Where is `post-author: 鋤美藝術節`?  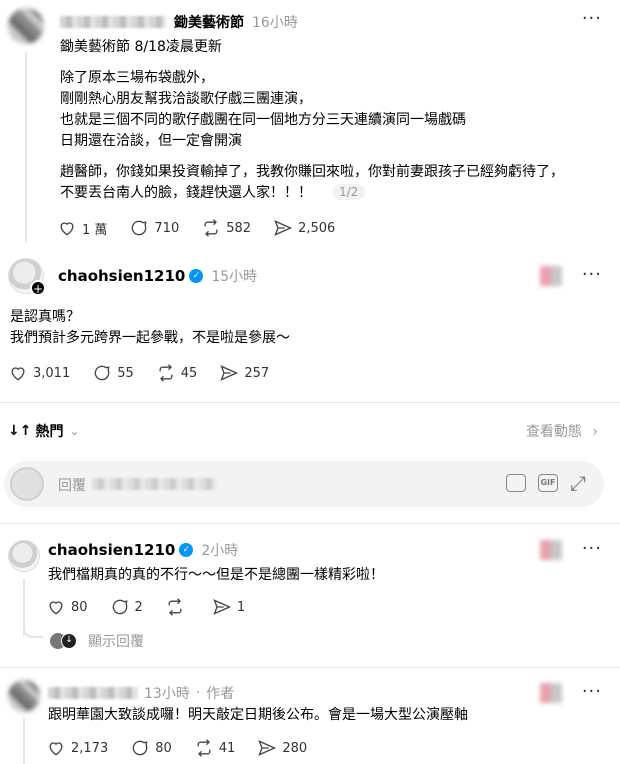
post-author: 鋤美藝術節 is located at coordinates (209, 22).